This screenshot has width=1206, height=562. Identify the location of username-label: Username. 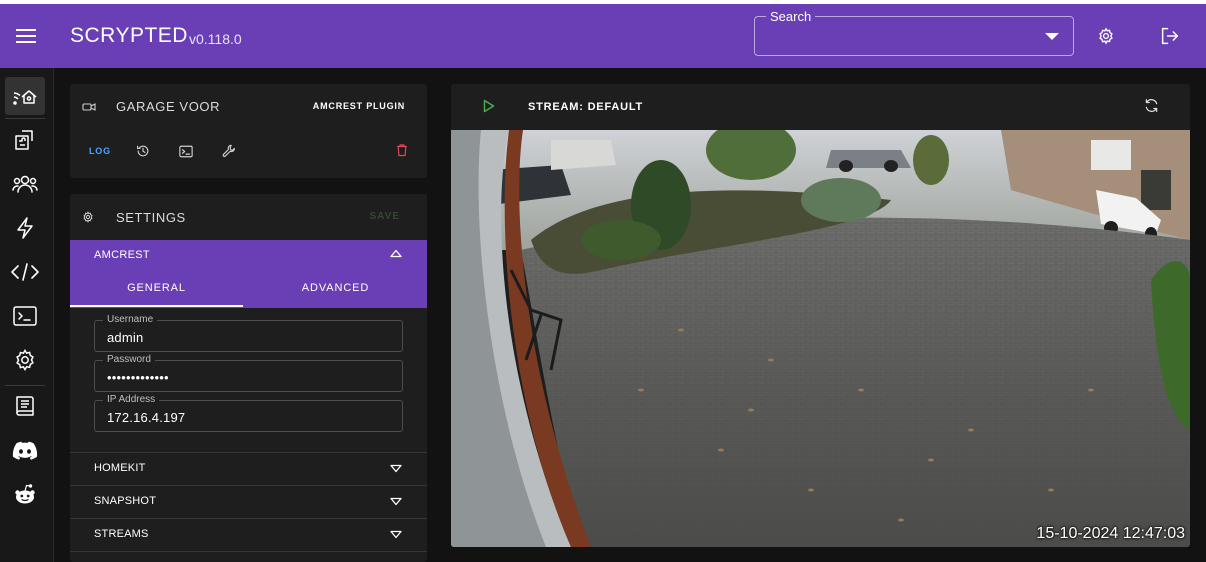
(130, 319).